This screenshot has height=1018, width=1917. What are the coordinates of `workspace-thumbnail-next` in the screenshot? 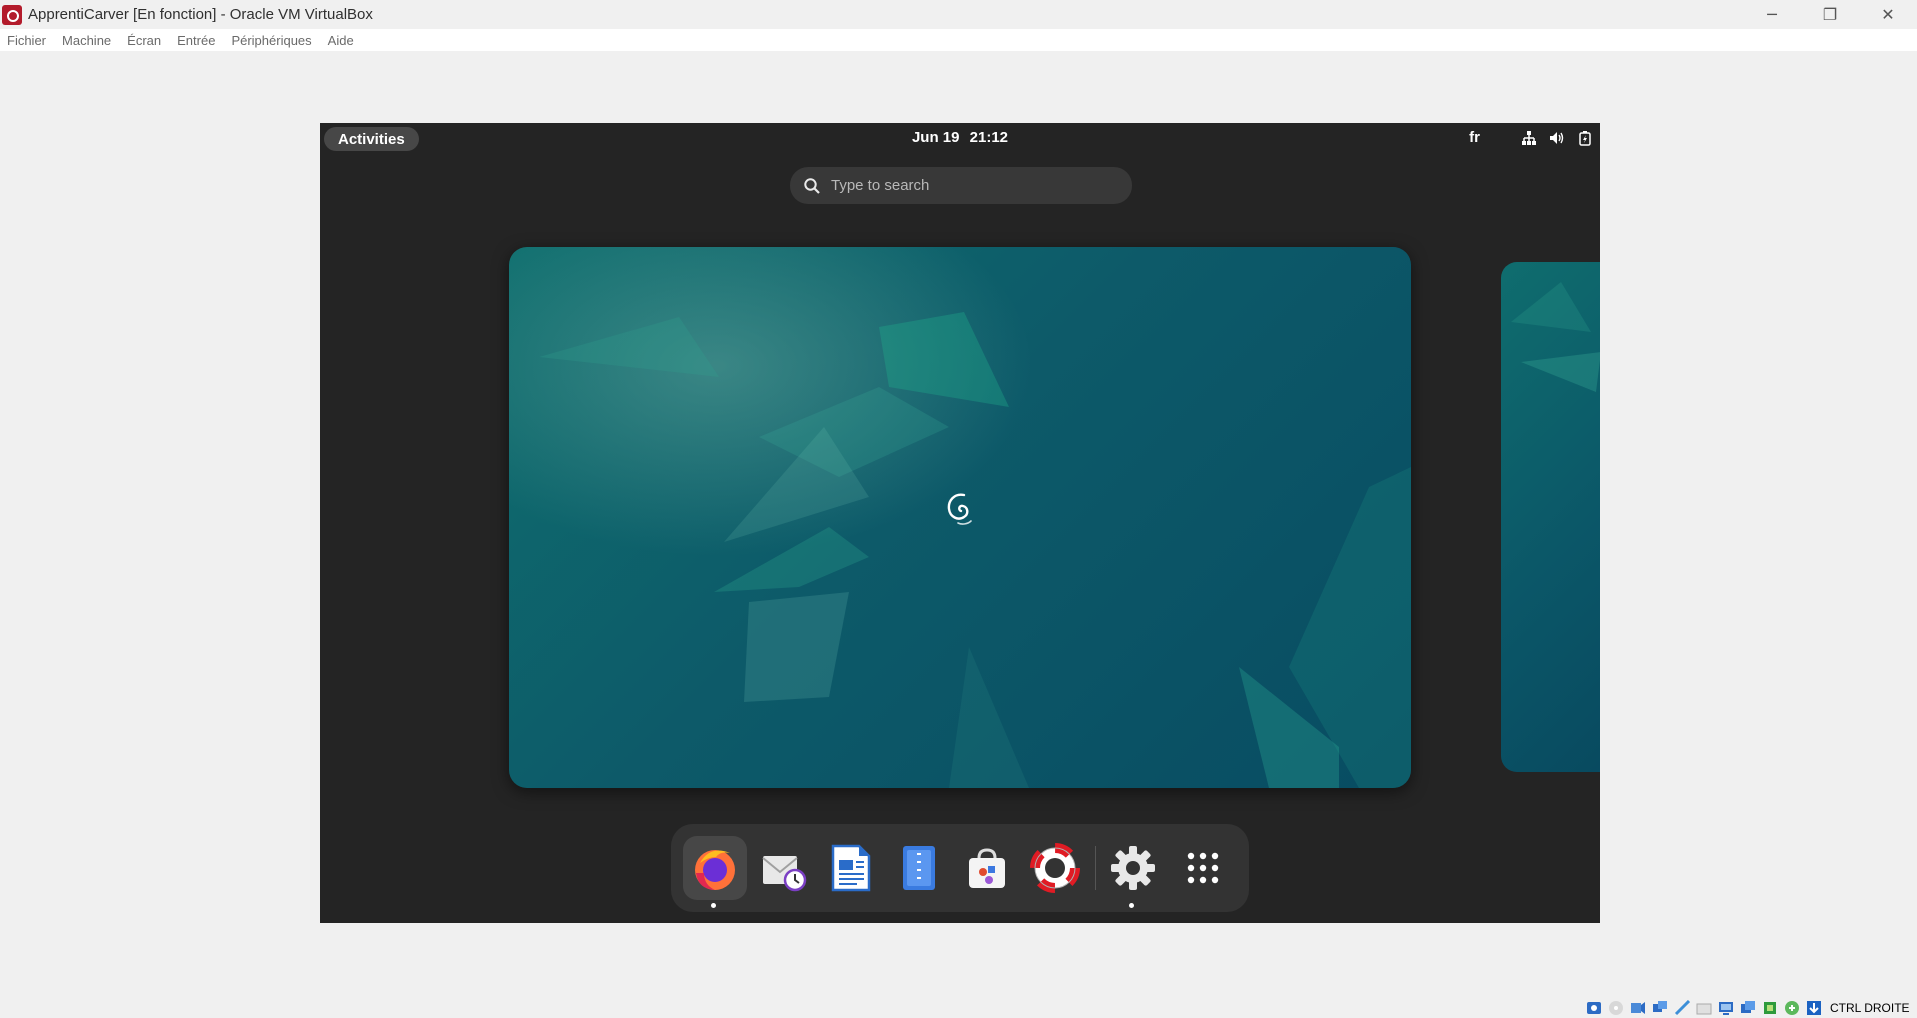 It's located at (1550, 517).